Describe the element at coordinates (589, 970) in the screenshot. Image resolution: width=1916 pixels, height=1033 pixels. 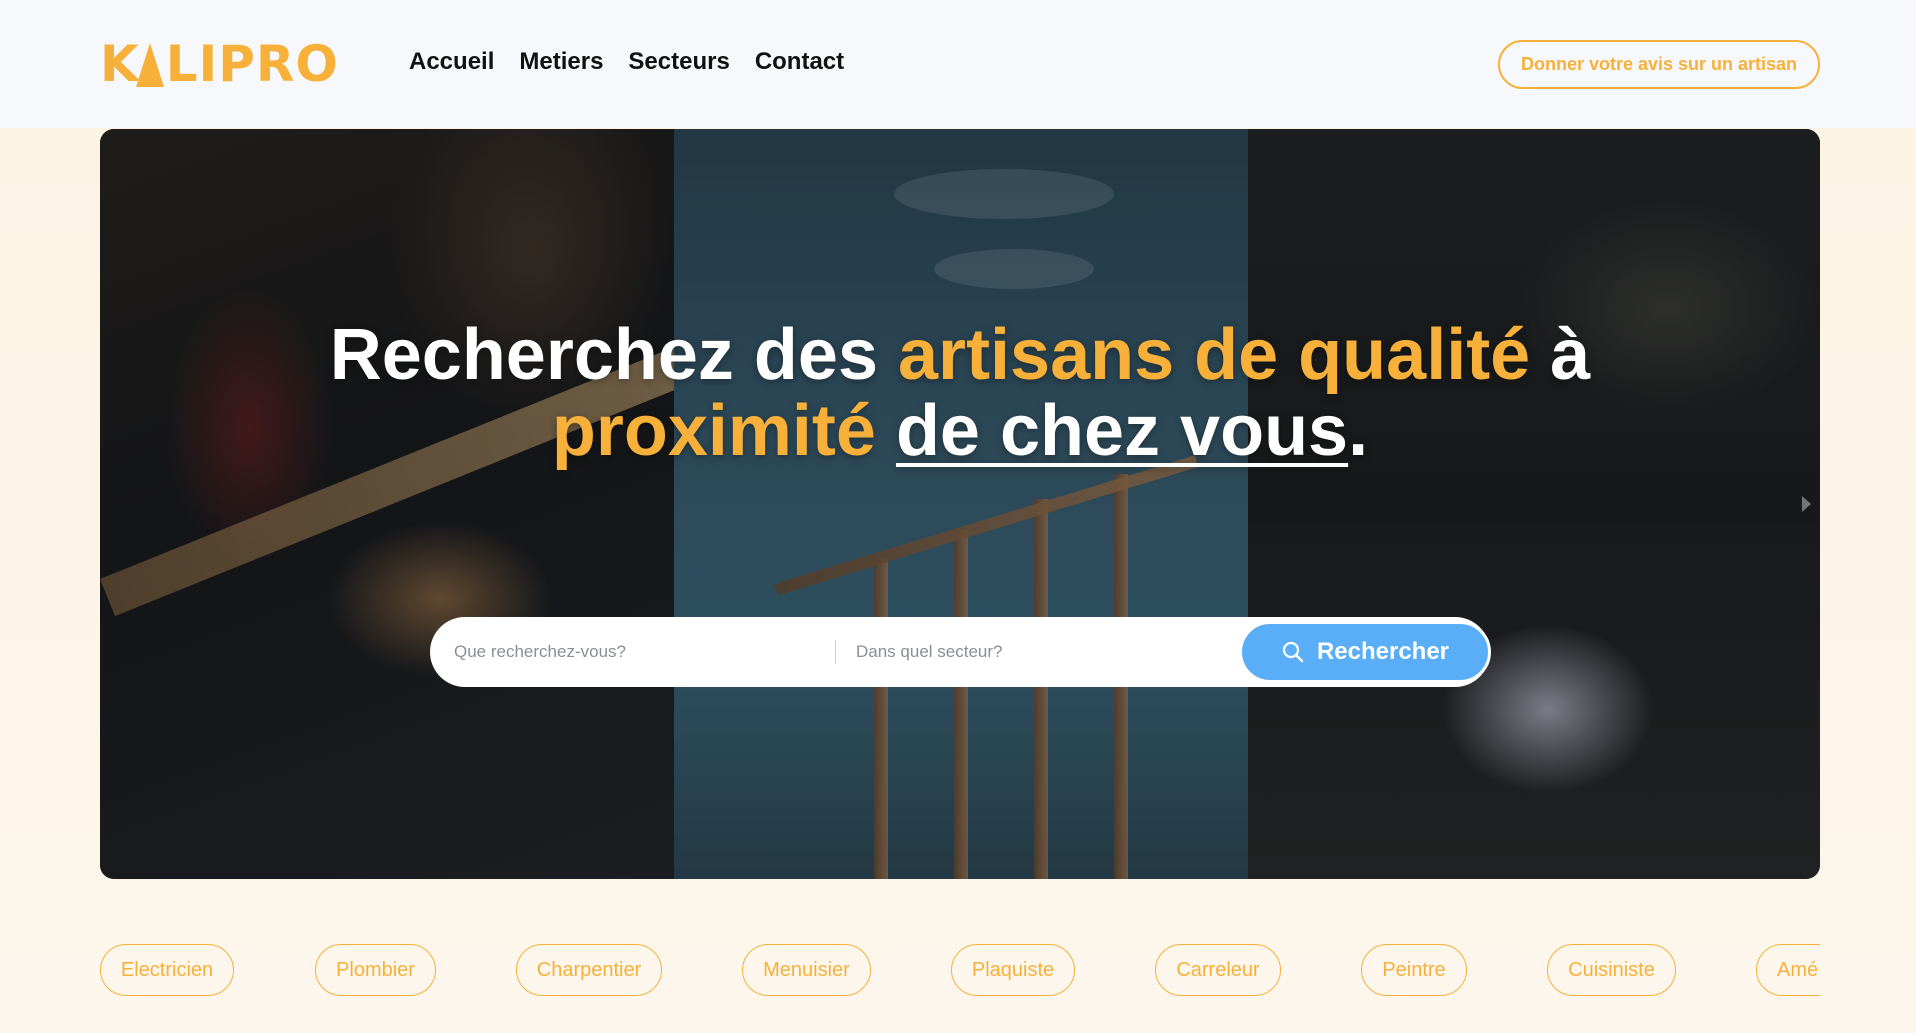
I see `chip-charpentier: Charpentier` at that location.